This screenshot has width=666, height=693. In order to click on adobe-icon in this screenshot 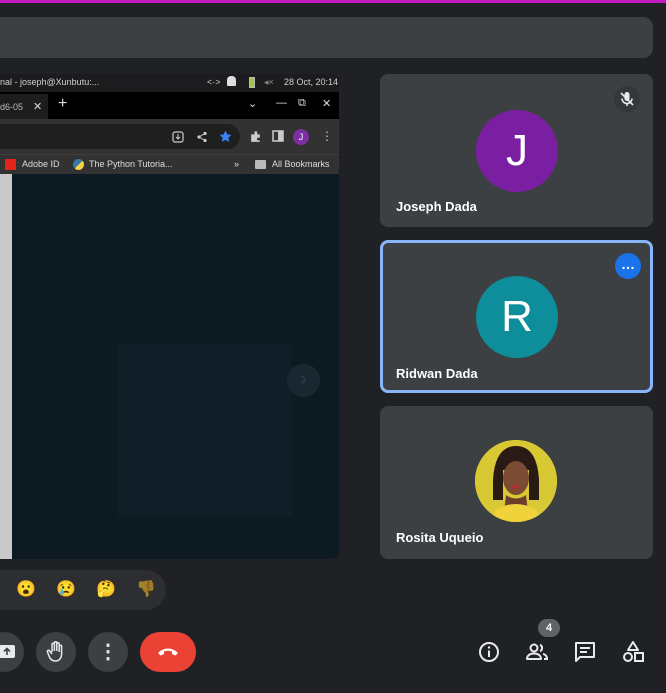, I will do `click(10, 164)`.